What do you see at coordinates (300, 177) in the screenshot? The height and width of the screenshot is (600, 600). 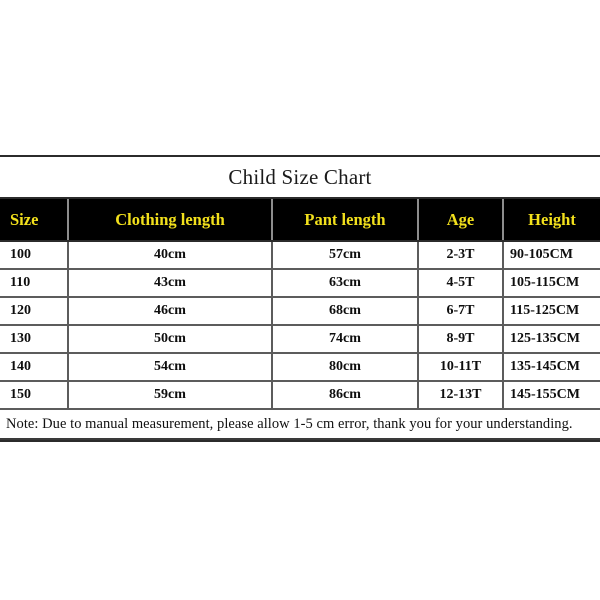 I see `page-title: Child Size Chart` at bounding box center [300, 177].